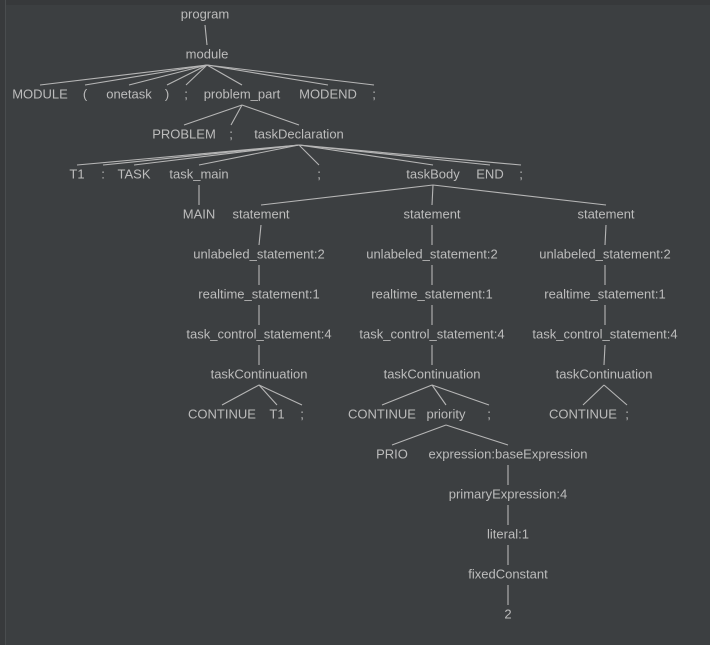 The image size is (710, 645). Describe the element at coordinates (242, 93) in the screenshot. I see `tree-node-problem_part: problem_part` at that location.